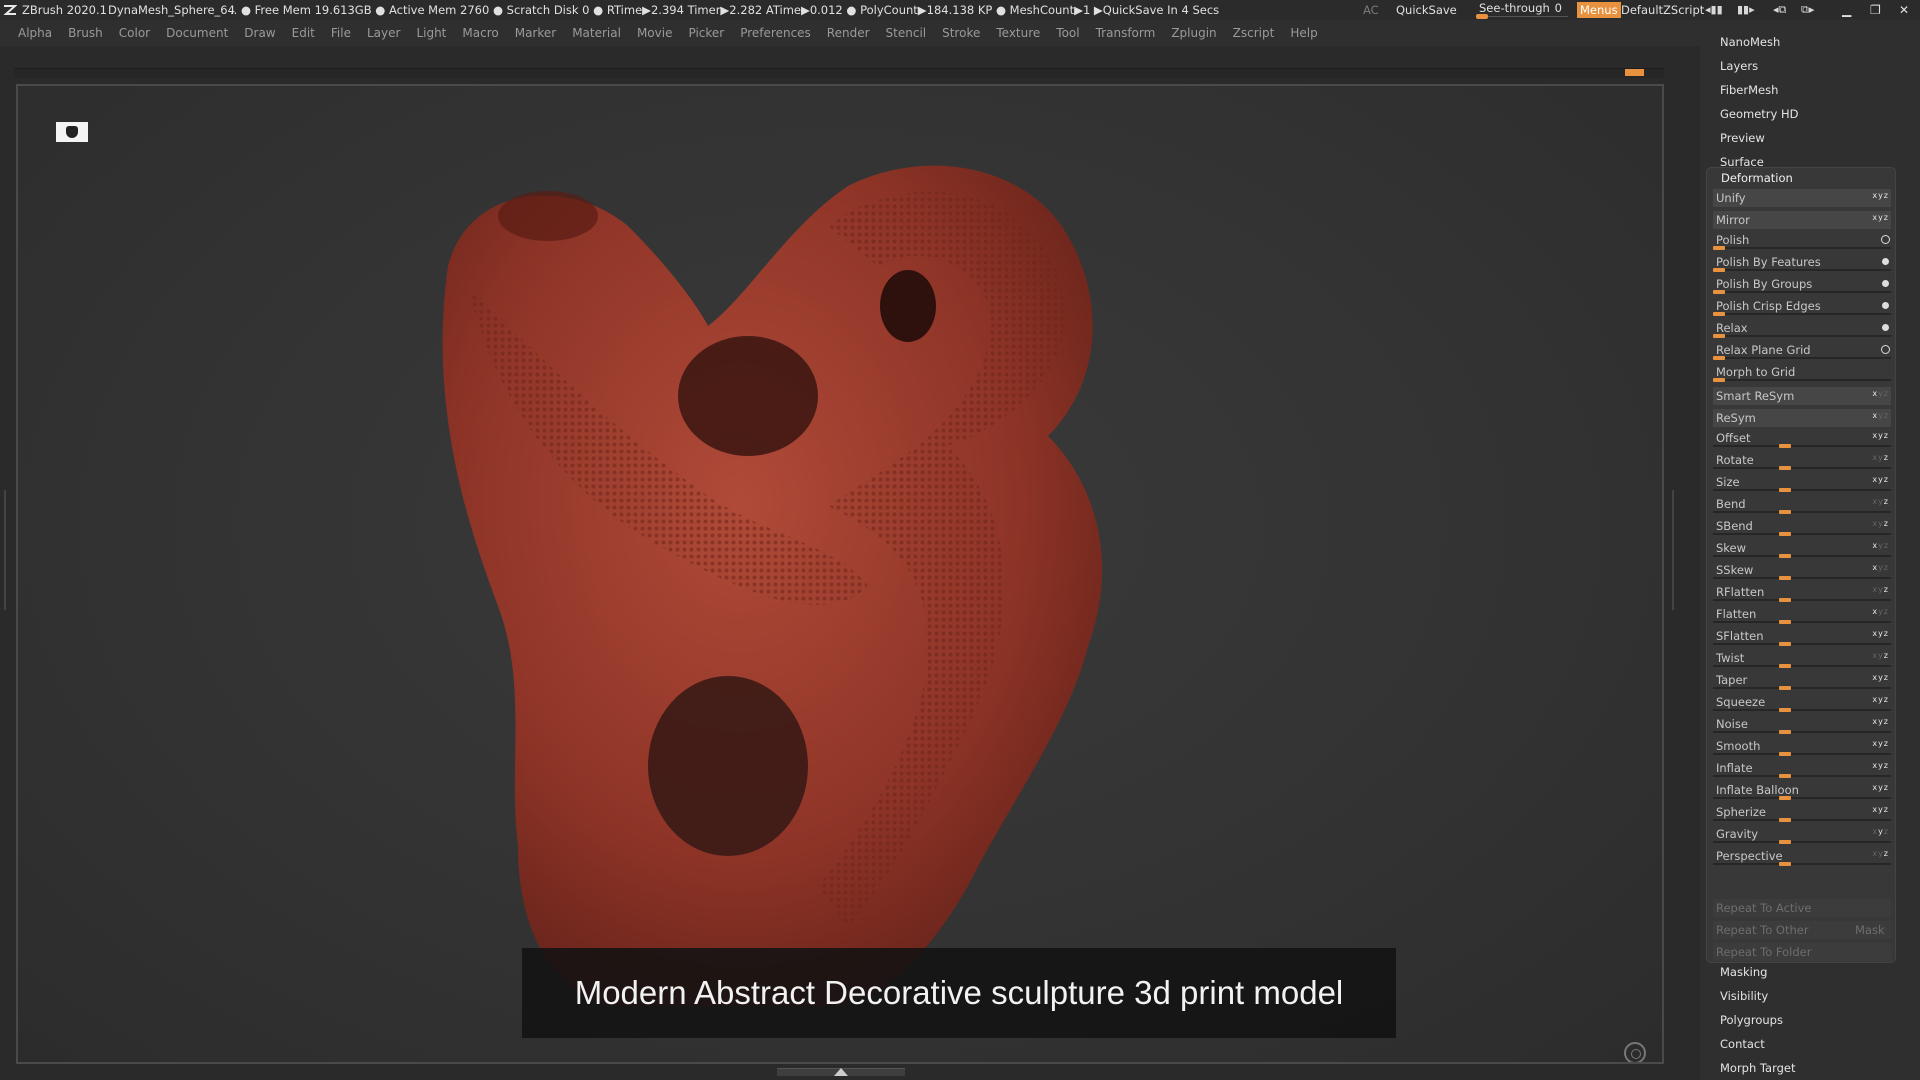  What do you see at coordinates (1885, 327) in the screenshot?
I see `relax-toggle-icon` at bounding box center [1885, 327].